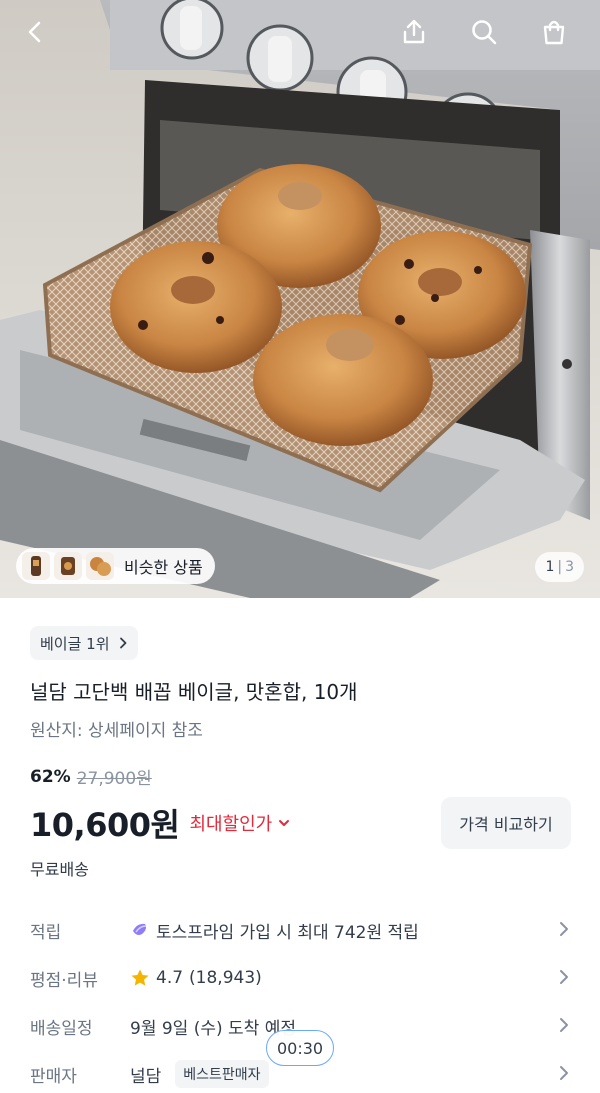  Describe the element at coordinates (231, 824) in the screenshot. I see `max-discount-label: 최대할인가` at that location.